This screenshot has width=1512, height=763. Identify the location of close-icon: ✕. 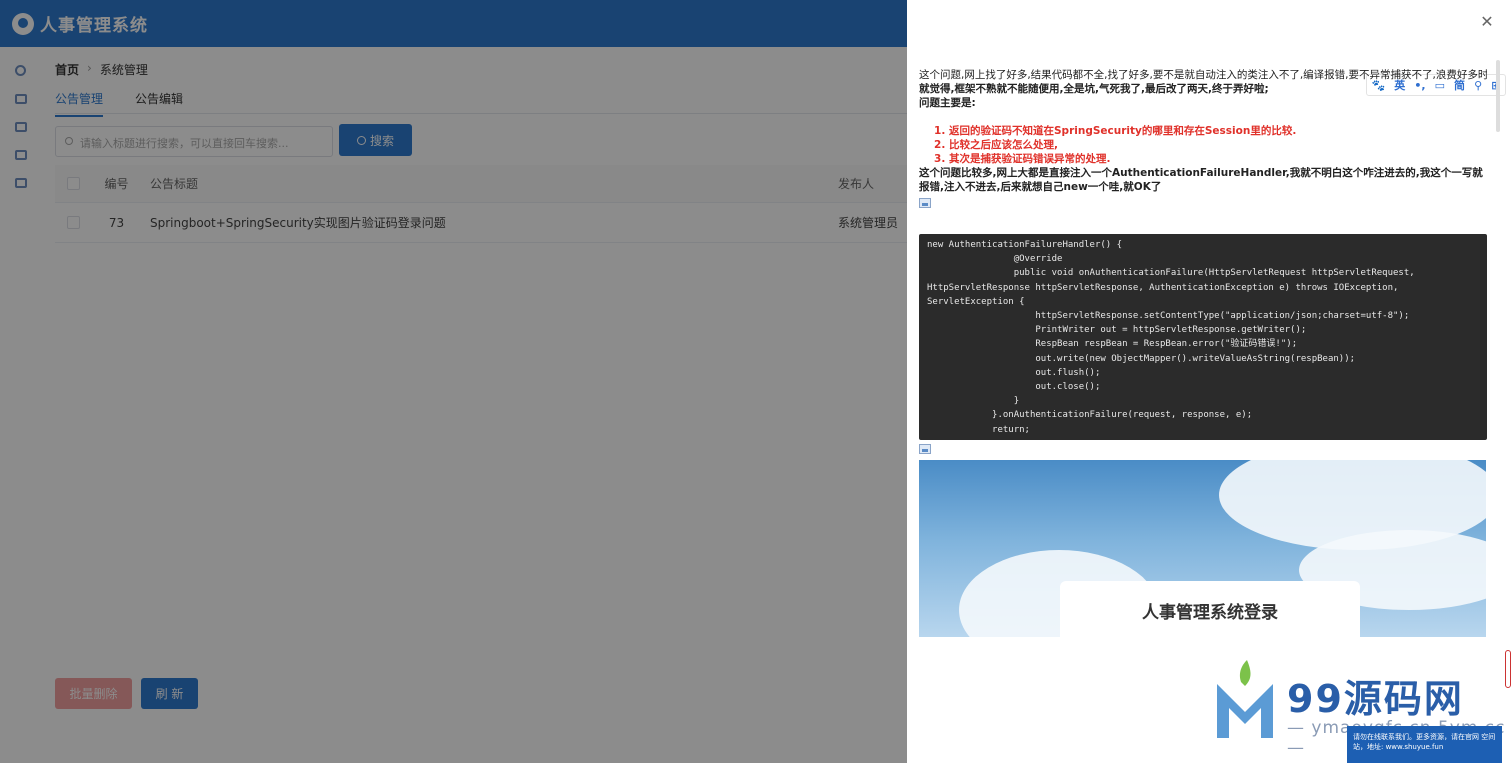
(1487, 22).